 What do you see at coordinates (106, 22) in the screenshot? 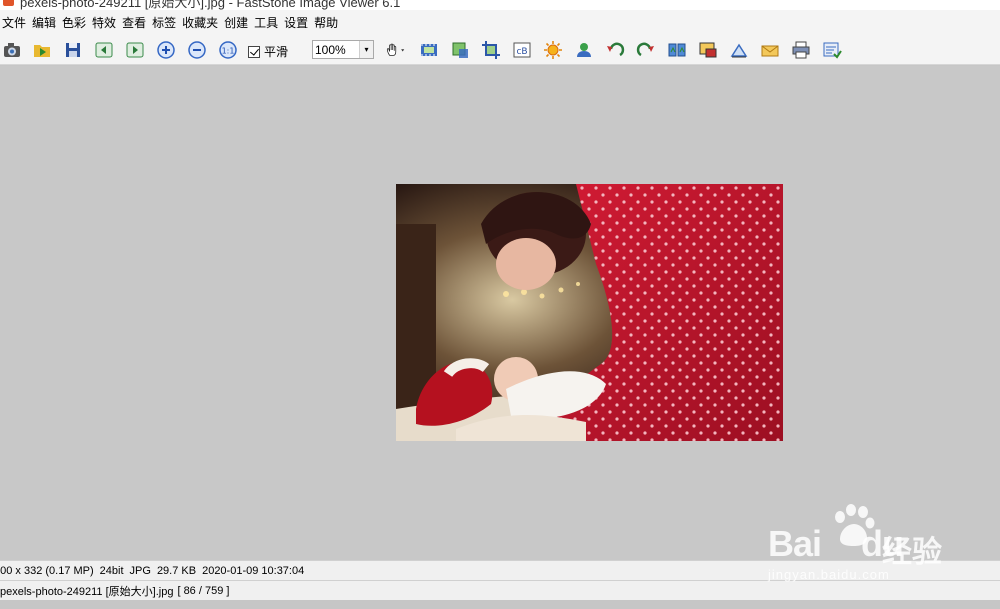
I see `menu-effects: 特效` at bounding box center [106, 22].